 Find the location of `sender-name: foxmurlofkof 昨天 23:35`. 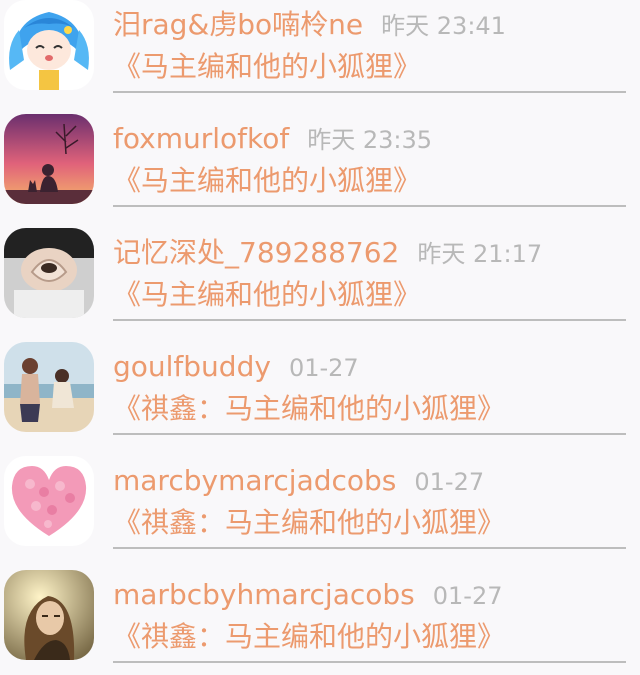

sender-name: foxmurlofkof 昨天 23:35 is located at coordinates (272, 139).